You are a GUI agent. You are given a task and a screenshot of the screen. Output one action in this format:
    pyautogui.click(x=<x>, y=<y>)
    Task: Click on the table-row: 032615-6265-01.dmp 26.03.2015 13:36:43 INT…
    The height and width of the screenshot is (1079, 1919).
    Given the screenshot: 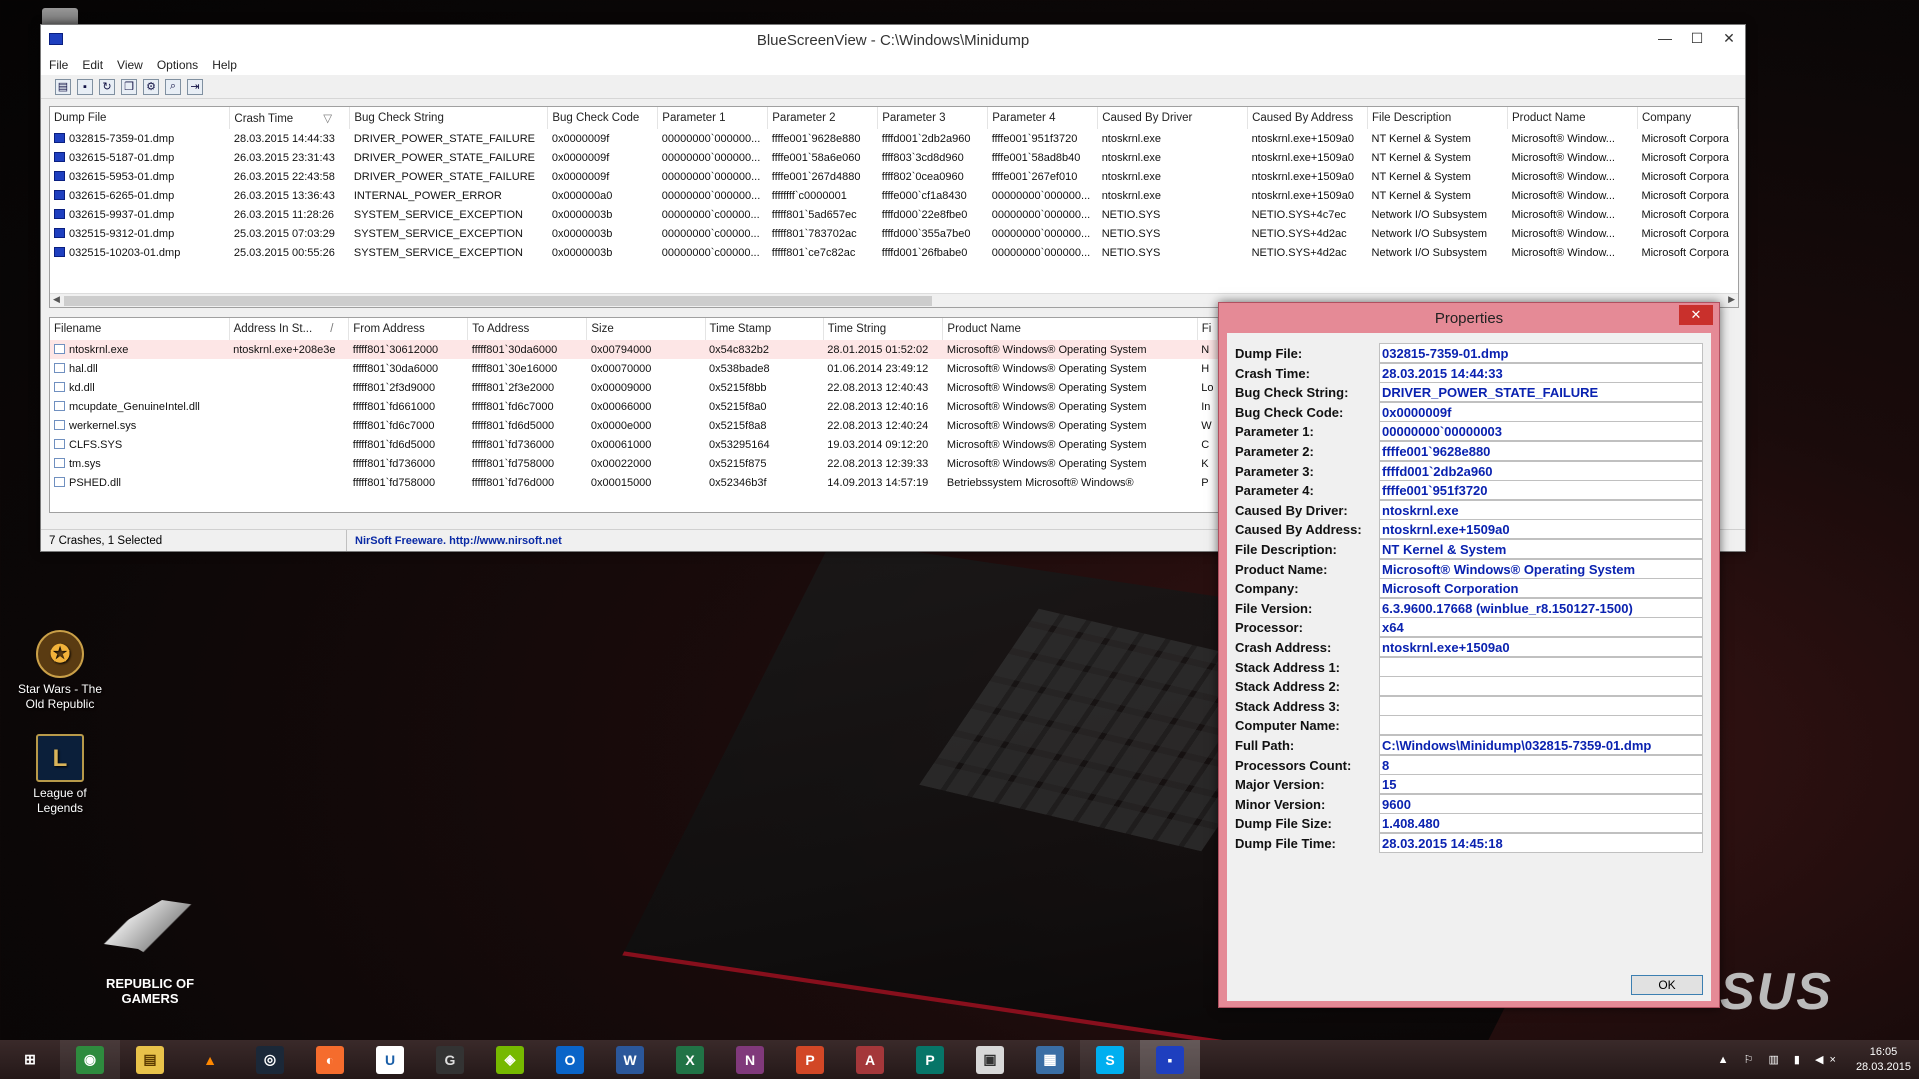 What is the action you would take?
    pyautogui.click(x=894, y=195)
    